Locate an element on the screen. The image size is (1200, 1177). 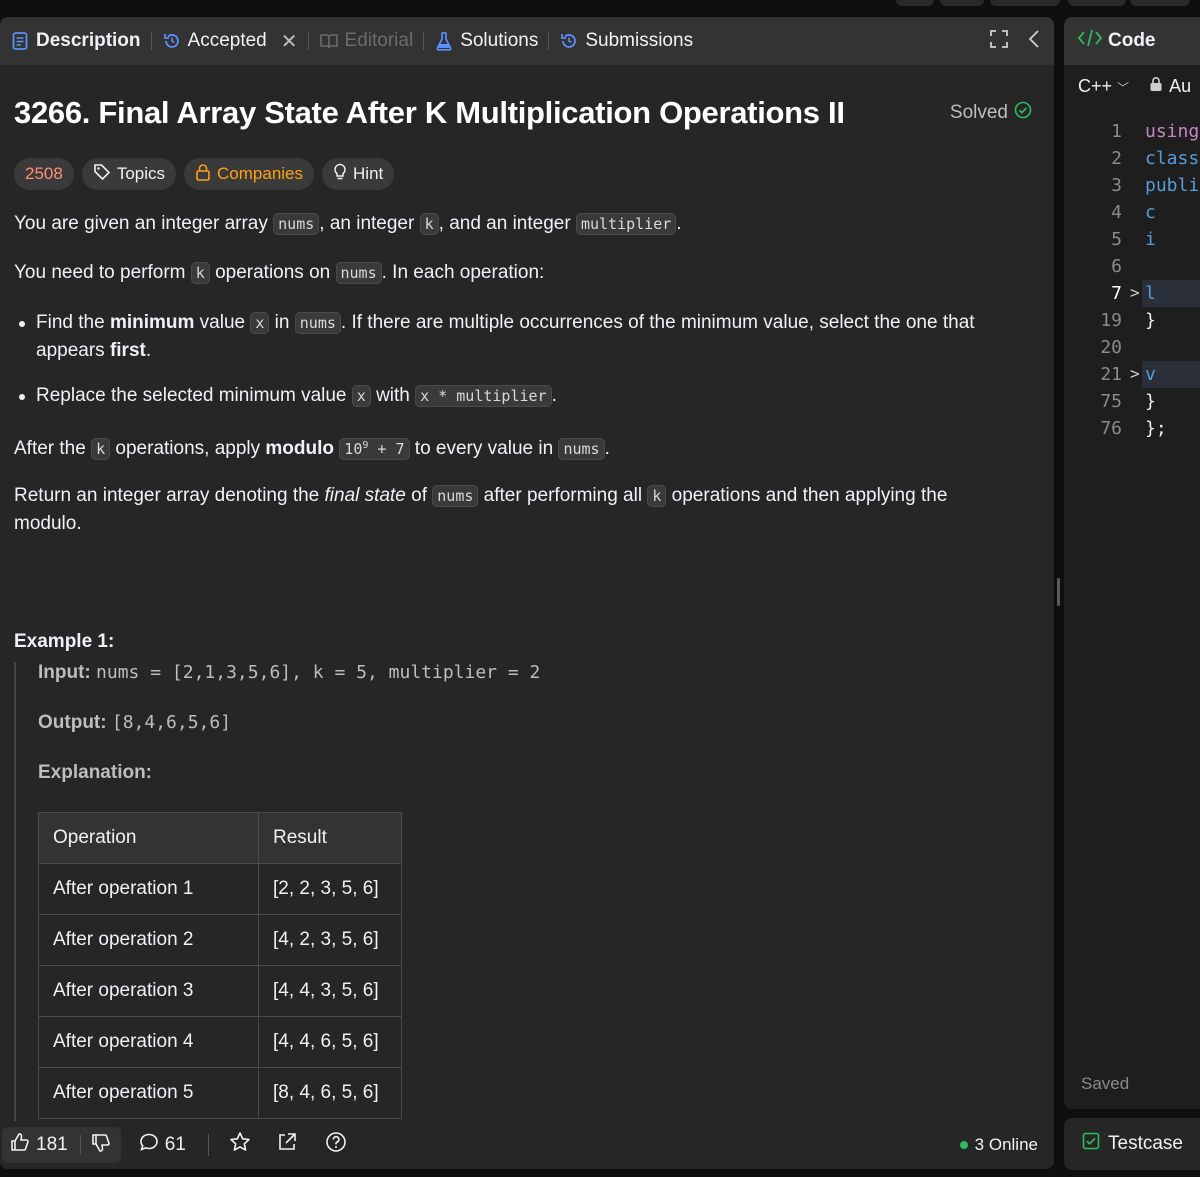
tab-label: Description is located at coordinates (88, 40).